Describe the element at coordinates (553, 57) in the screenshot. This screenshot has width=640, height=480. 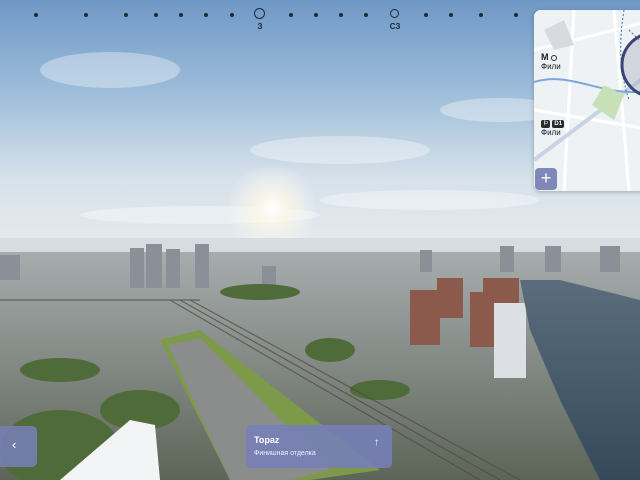
I see `line-circle-icon` at that location.